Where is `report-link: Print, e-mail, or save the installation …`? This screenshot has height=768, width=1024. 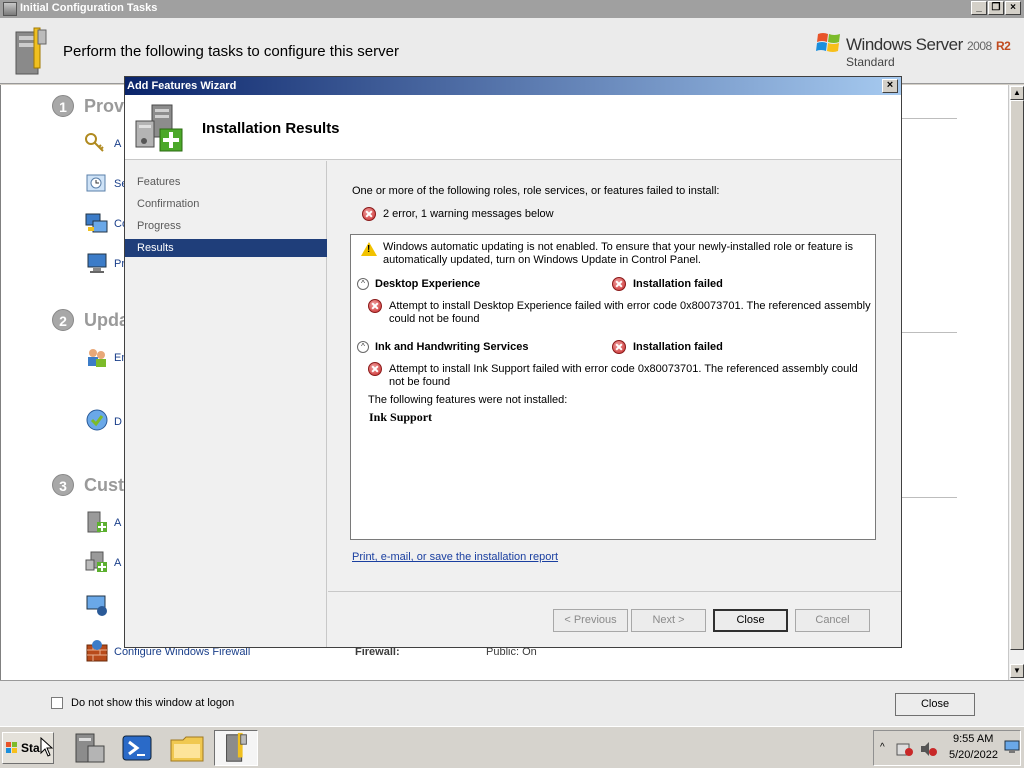
report-link: Print, e-mail, or save the installation … is located at coordinates (455, 557).